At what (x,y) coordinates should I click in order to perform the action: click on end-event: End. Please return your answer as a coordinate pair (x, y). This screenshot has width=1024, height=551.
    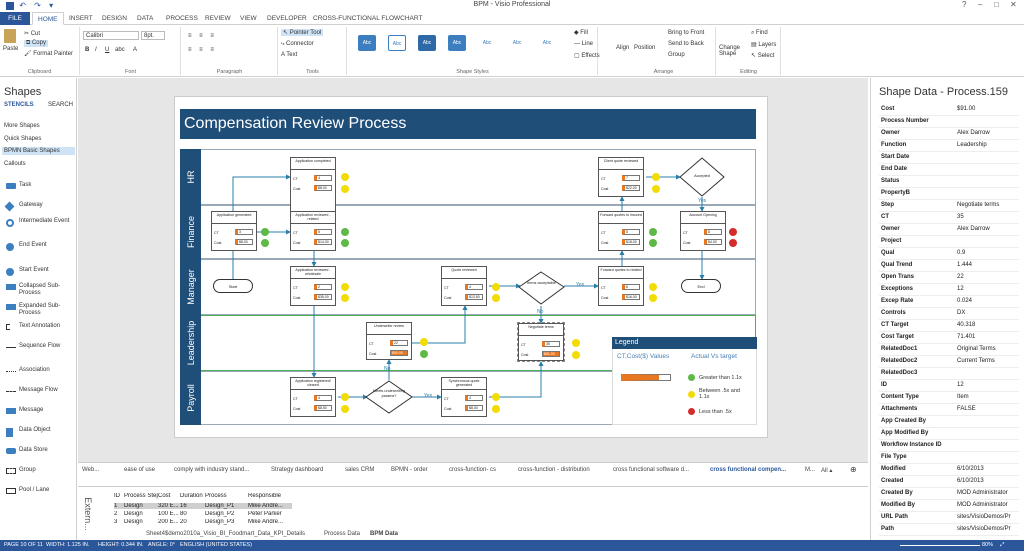
    Looking at the image, I should click on (701, 286).